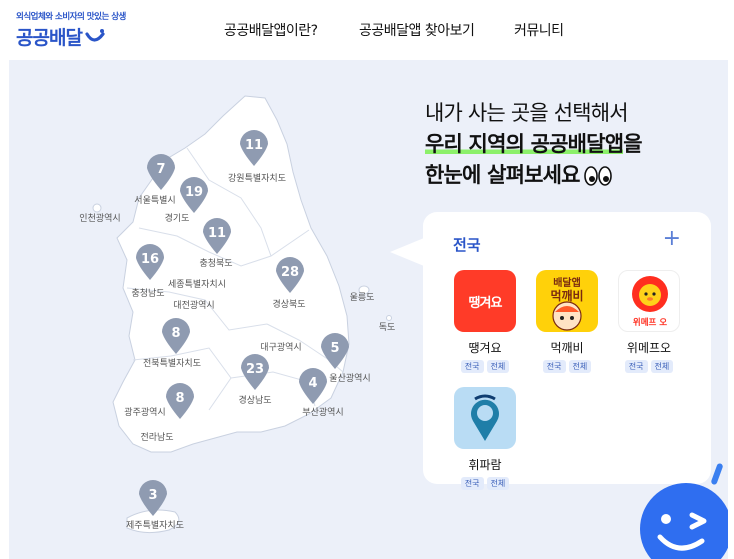 Image resolution: width=734 pixels, height=559 pixels. I want to click on wemakeprice-app-icon: 위메프 오, so click(649, 301).